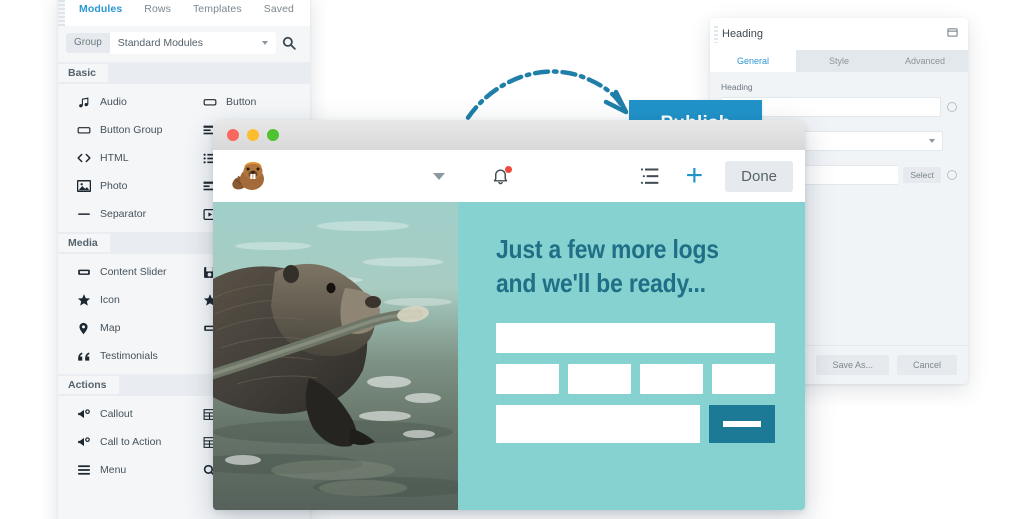 This screenshot has width=1024, height=519. I want to click on module-label: Callout, so click(116, 414).